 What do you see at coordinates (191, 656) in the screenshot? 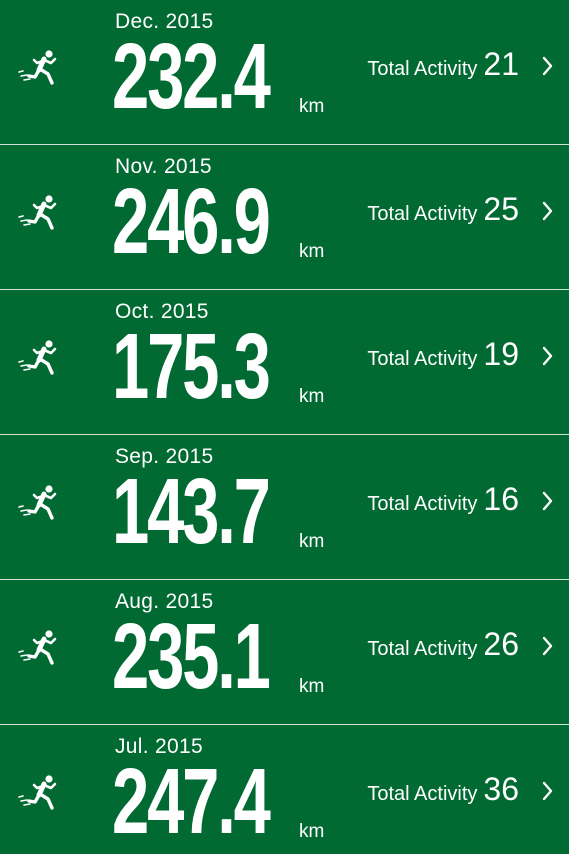
I see `distance-value: 235.1` at bounding box center [191, 656].